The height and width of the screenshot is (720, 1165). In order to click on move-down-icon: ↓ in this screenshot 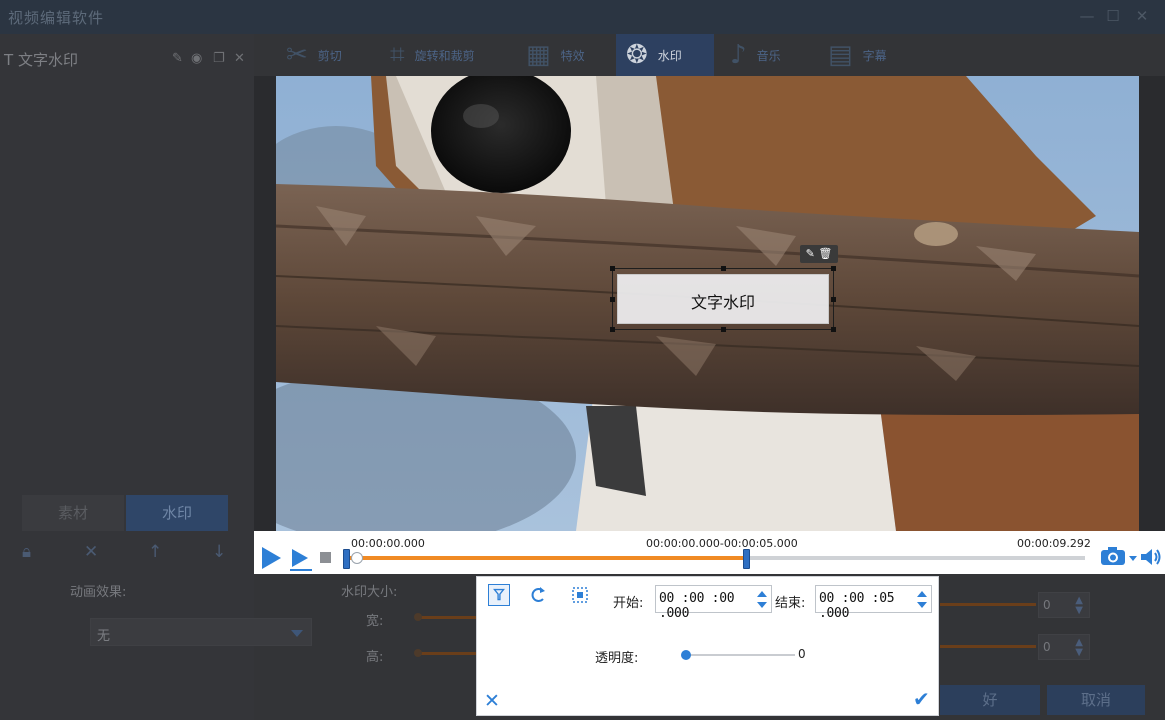, I will do `click(219, 552)`.